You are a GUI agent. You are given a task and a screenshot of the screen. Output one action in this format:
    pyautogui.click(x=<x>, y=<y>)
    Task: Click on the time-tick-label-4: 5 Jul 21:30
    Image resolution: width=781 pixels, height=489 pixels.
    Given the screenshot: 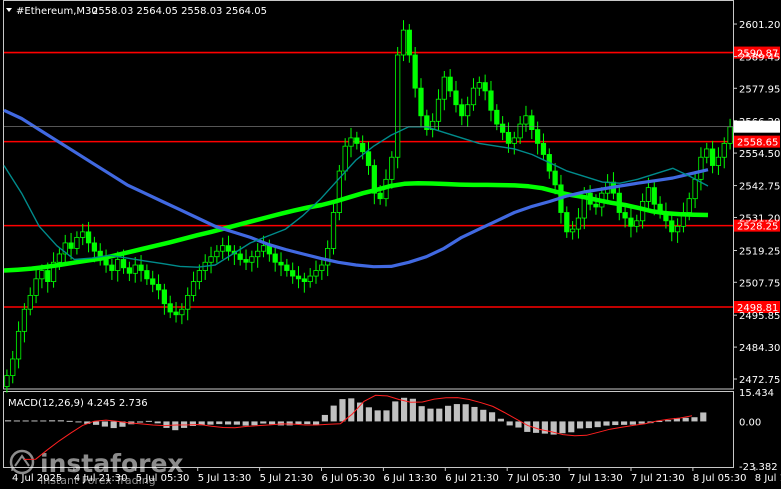 What is the action you would take?
    pyautogui.click(x=287, y=478)
    